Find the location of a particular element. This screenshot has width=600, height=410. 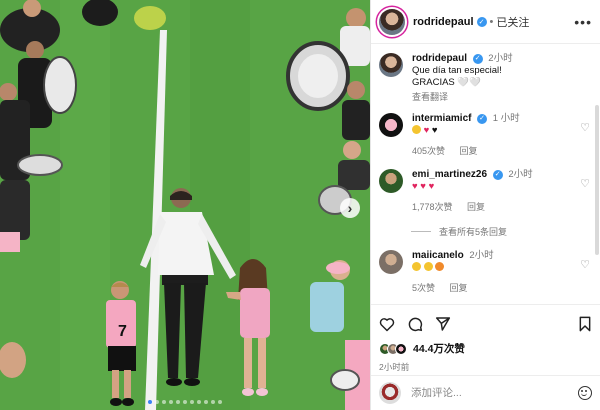

heart-icon is located at coordinates (387, 324).